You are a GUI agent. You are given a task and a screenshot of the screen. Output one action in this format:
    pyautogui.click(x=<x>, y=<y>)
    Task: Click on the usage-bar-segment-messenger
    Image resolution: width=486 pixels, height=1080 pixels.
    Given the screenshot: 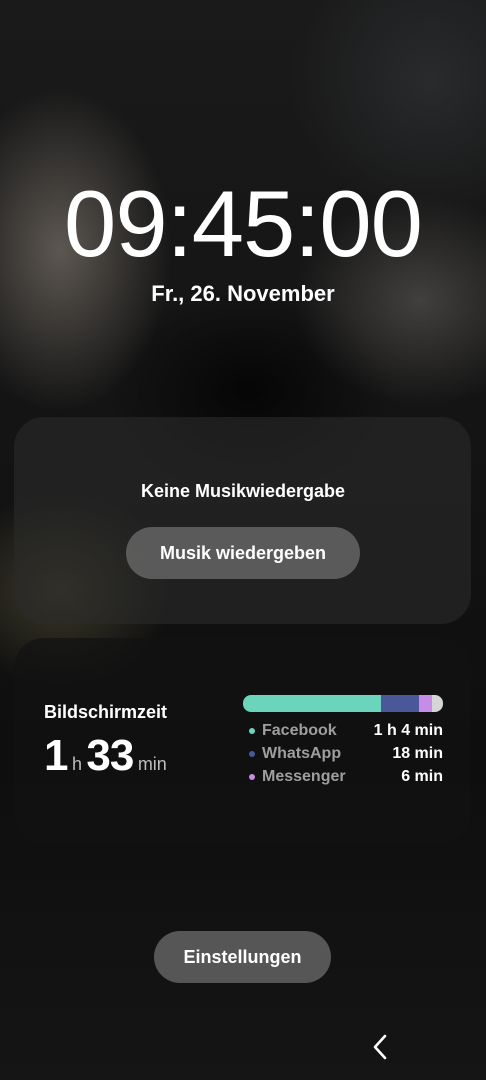 What is the action you would take?
    pyautogui.click(x=426, y=703)
    